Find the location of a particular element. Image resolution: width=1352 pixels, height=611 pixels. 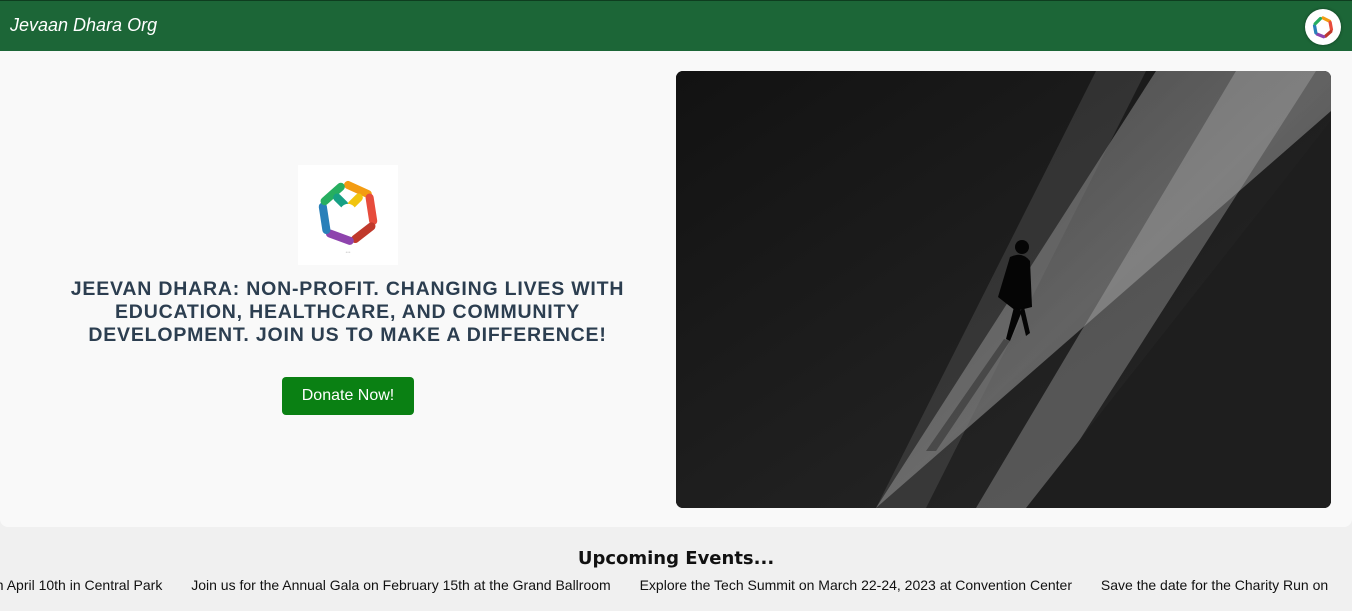

event-item: on April 10th in Central Park is located at coordinates (81, 585).